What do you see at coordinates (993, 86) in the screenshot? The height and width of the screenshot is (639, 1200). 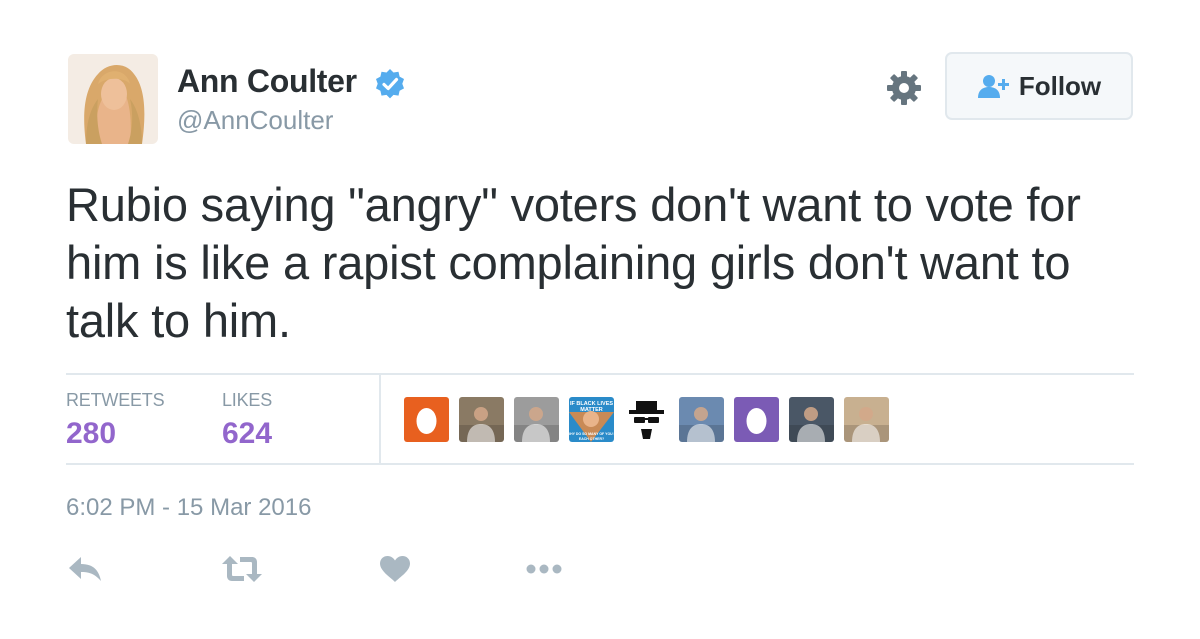 I see `add-user-icon` at bounding box center [993, 86].